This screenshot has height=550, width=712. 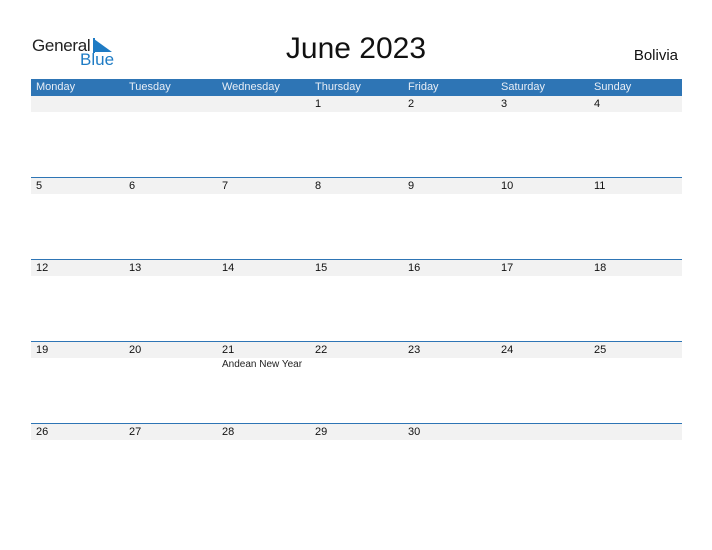 What do you see at coordinates (321, 268) in the screenshot?
I see `day-number: 15` at bounding box center [321, 268].